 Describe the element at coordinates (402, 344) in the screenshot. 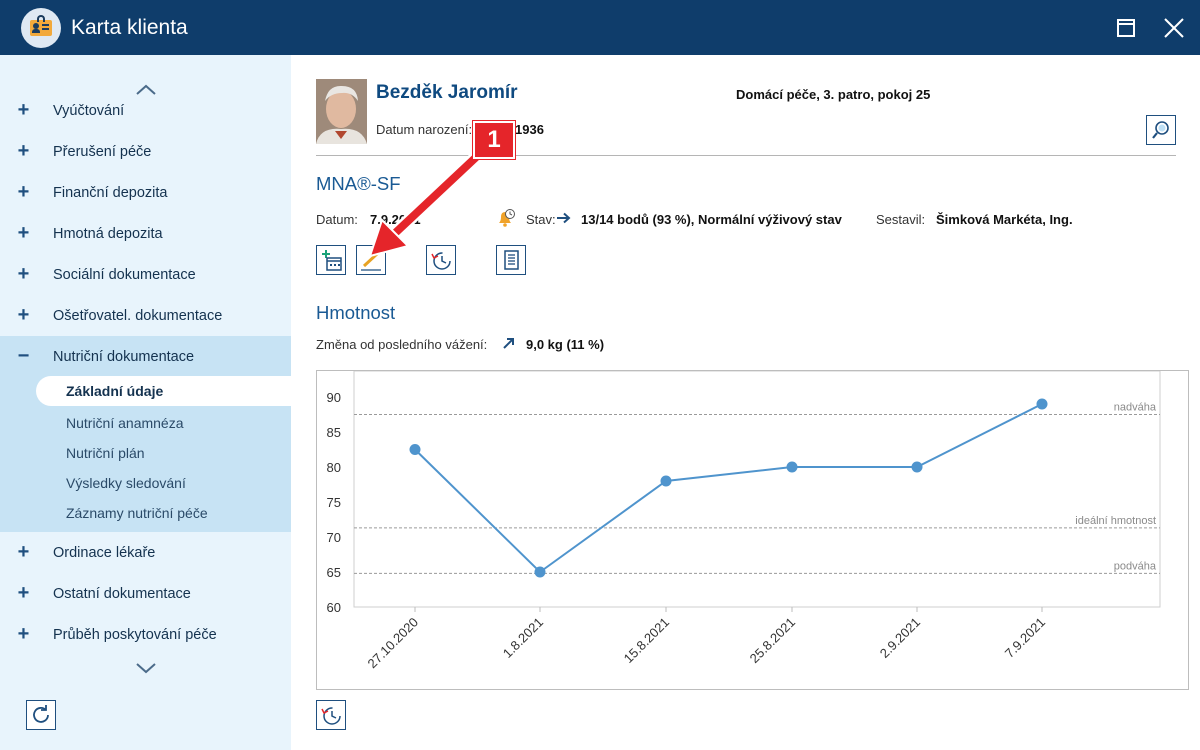

I see `weight-change-label: Změna od posledního vážení:` at that location.